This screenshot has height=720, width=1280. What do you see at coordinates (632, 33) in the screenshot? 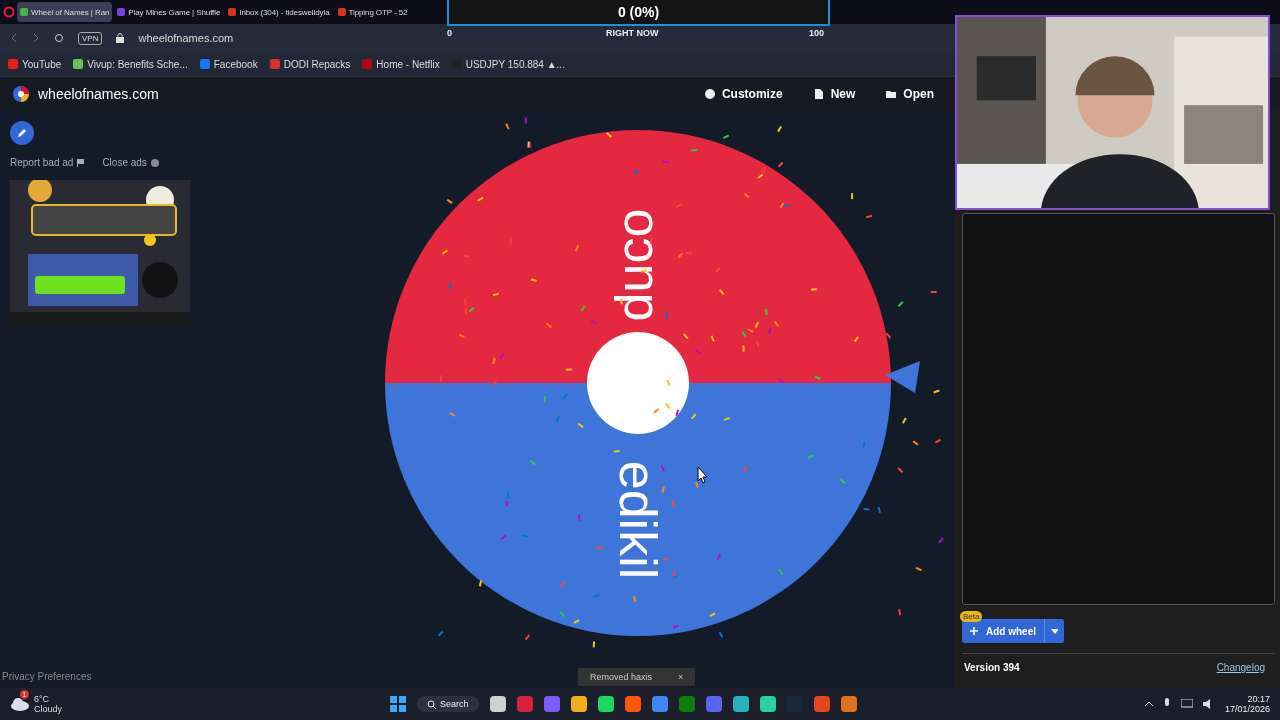
I see `scale-caption: RIGHT NOW` at bounding box center [632, 33].